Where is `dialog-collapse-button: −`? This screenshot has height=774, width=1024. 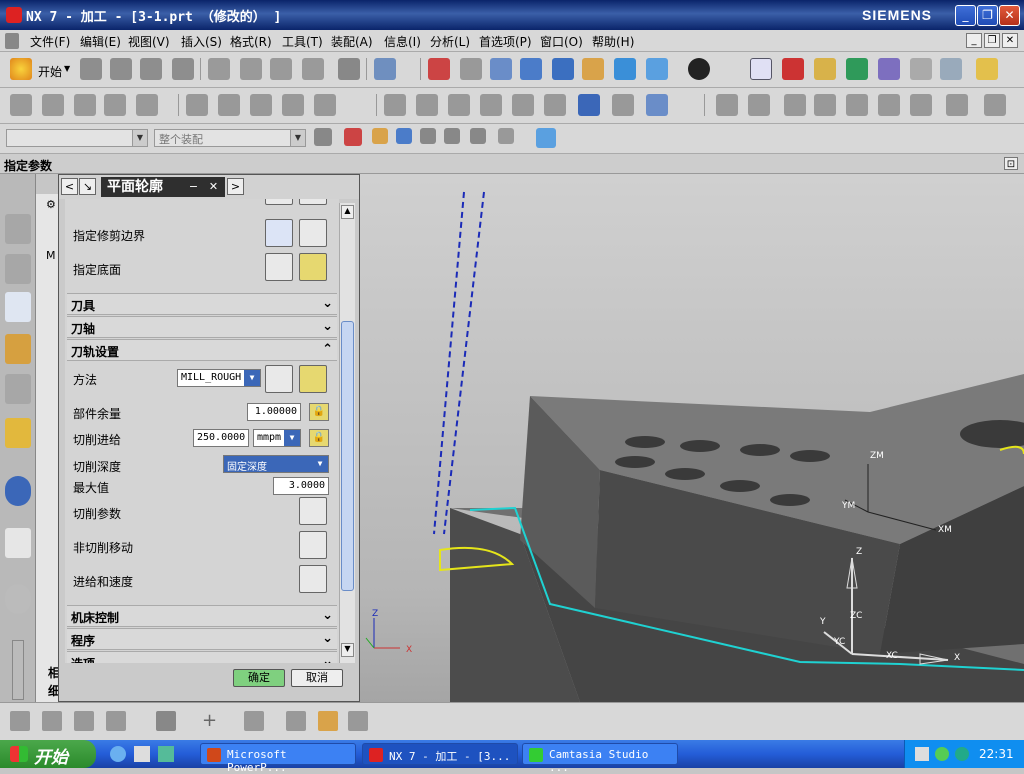 dialog-collapse-button: − is located at coordinates (193, 186).